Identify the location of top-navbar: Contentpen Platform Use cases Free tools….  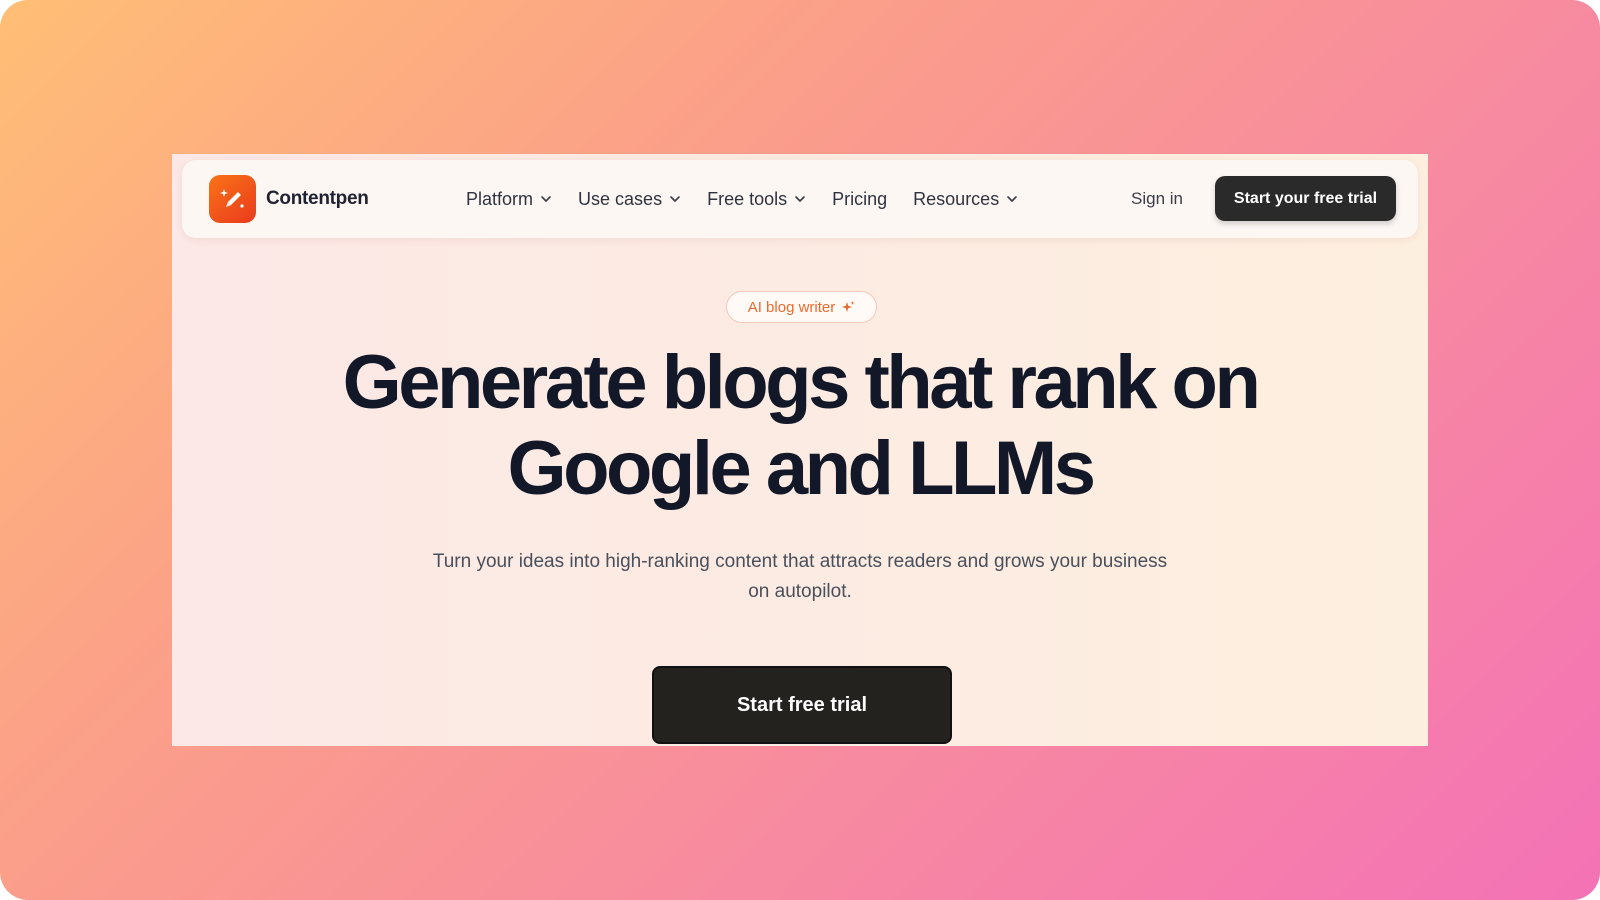
(800, 199).